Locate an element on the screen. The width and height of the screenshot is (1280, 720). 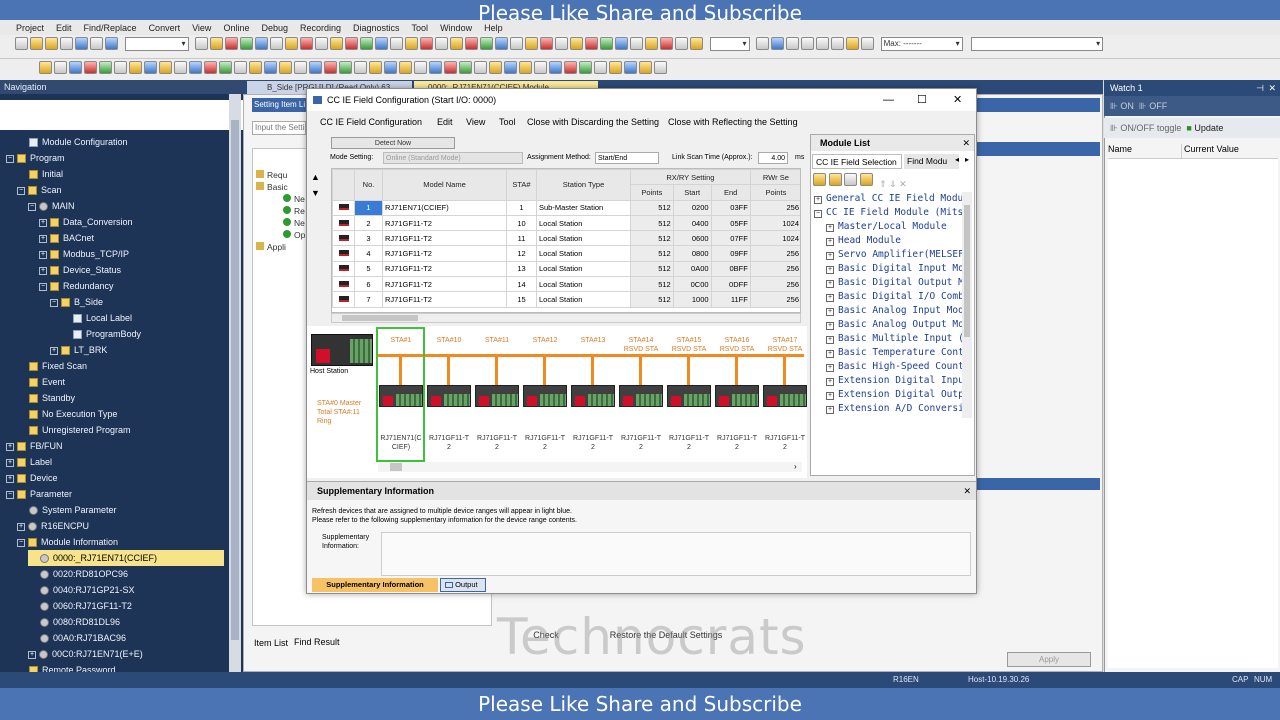
cell-end: 07FF is located at coordinates (730, 238).